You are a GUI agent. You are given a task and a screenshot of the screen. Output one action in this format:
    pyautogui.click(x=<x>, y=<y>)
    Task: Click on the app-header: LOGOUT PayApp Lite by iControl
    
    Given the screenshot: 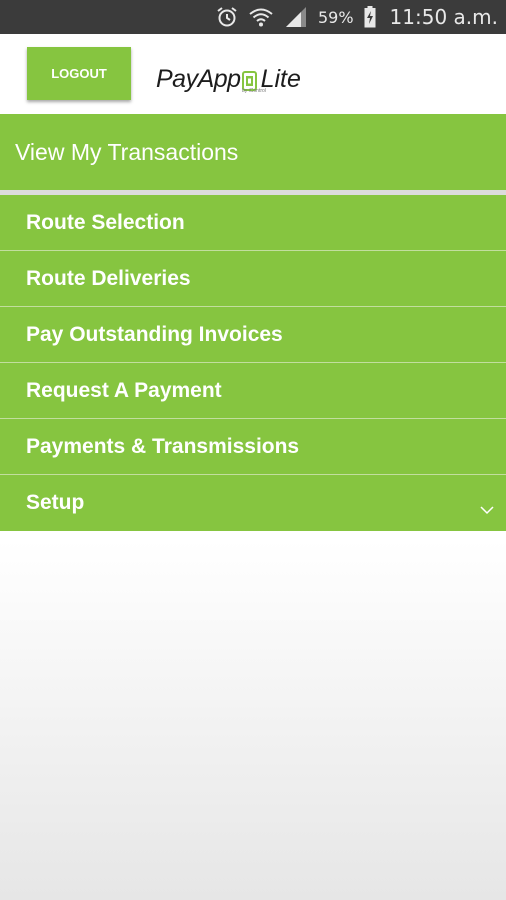 What is the action you would take?
    pyautogui.click(x=253, y=74)
    